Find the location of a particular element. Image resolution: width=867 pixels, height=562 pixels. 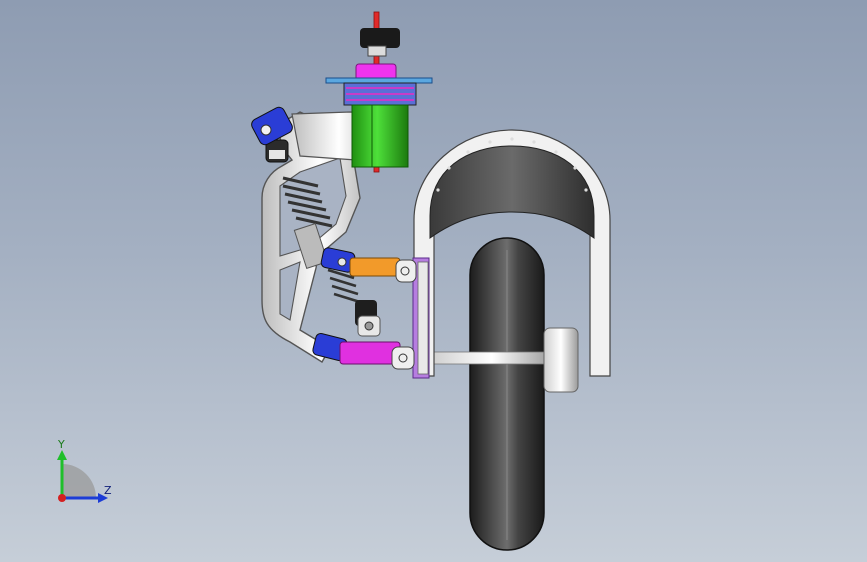

coordinate-triad-icon: Y Z is located at coordinates (85, 476).